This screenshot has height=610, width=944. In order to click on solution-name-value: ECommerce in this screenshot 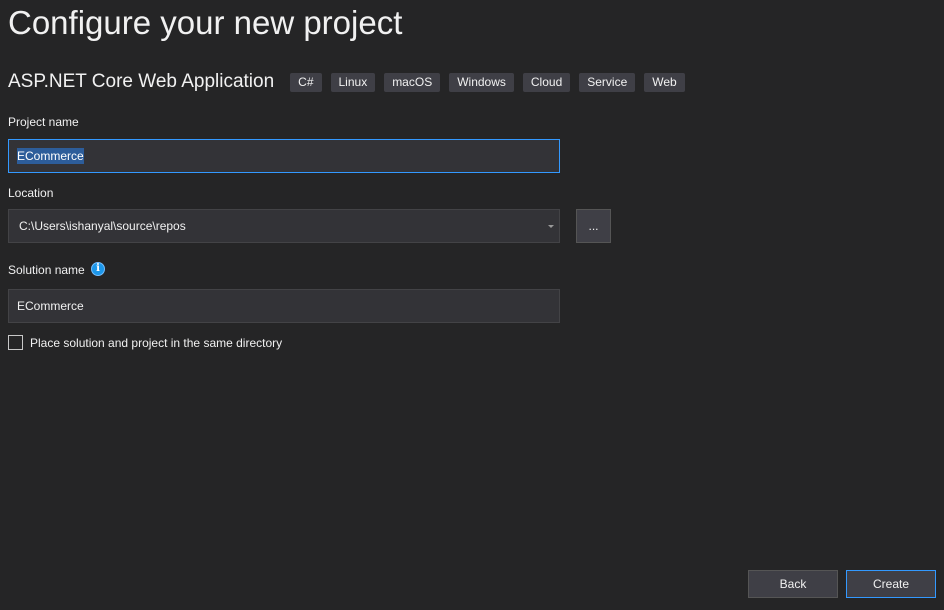, I will do `click(50, 306)`.